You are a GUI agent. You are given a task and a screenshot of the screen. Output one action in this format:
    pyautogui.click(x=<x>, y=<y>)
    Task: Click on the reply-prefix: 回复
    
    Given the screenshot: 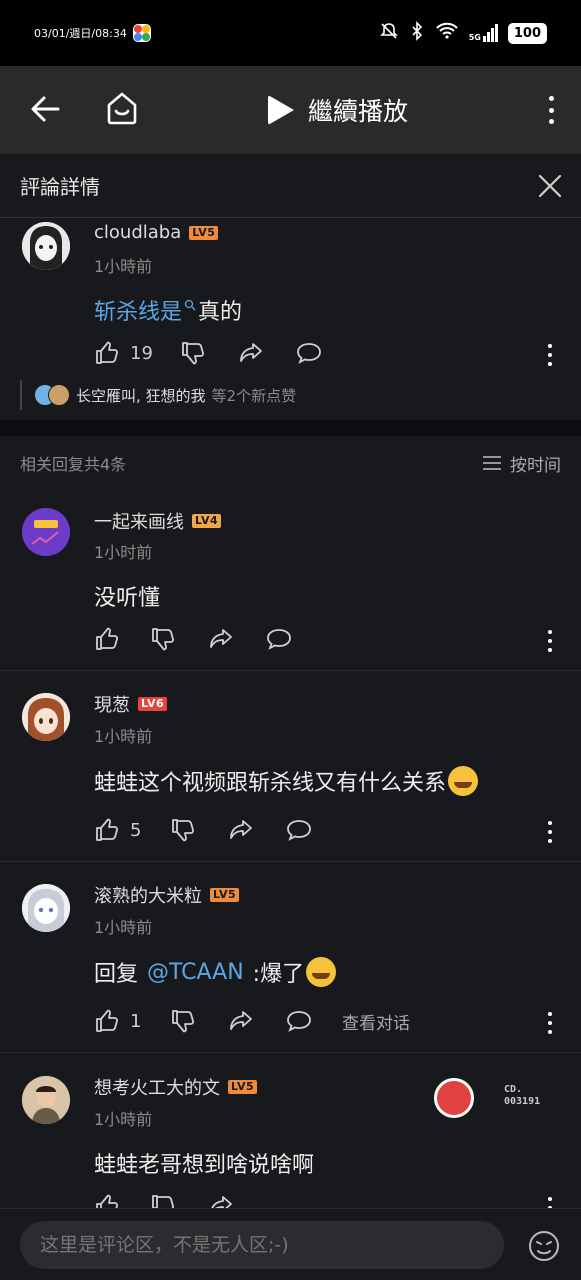 What is the action you would take?
    pyautogui.click(x=119, y=974)
    